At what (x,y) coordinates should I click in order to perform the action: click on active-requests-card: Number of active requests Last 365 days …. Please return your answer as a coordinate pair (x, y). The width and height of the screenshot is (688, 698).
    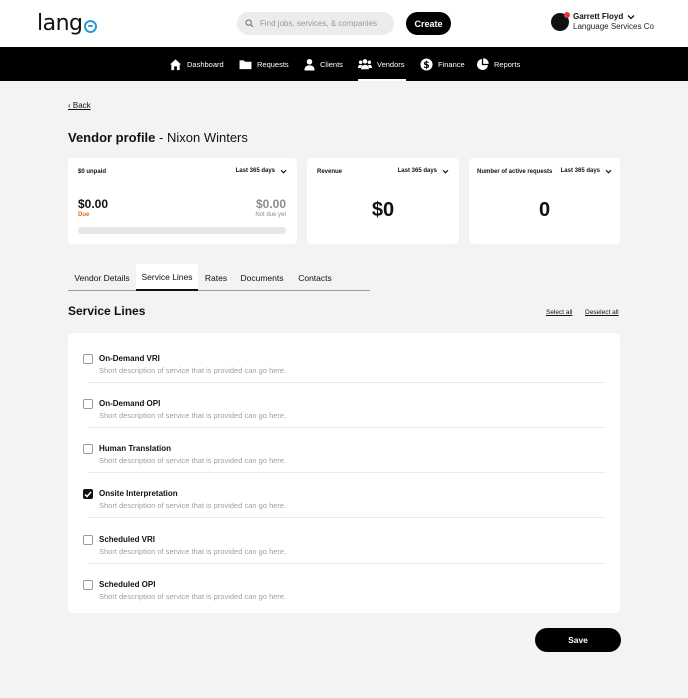
    Looking at the image, I should click on (544, 201).